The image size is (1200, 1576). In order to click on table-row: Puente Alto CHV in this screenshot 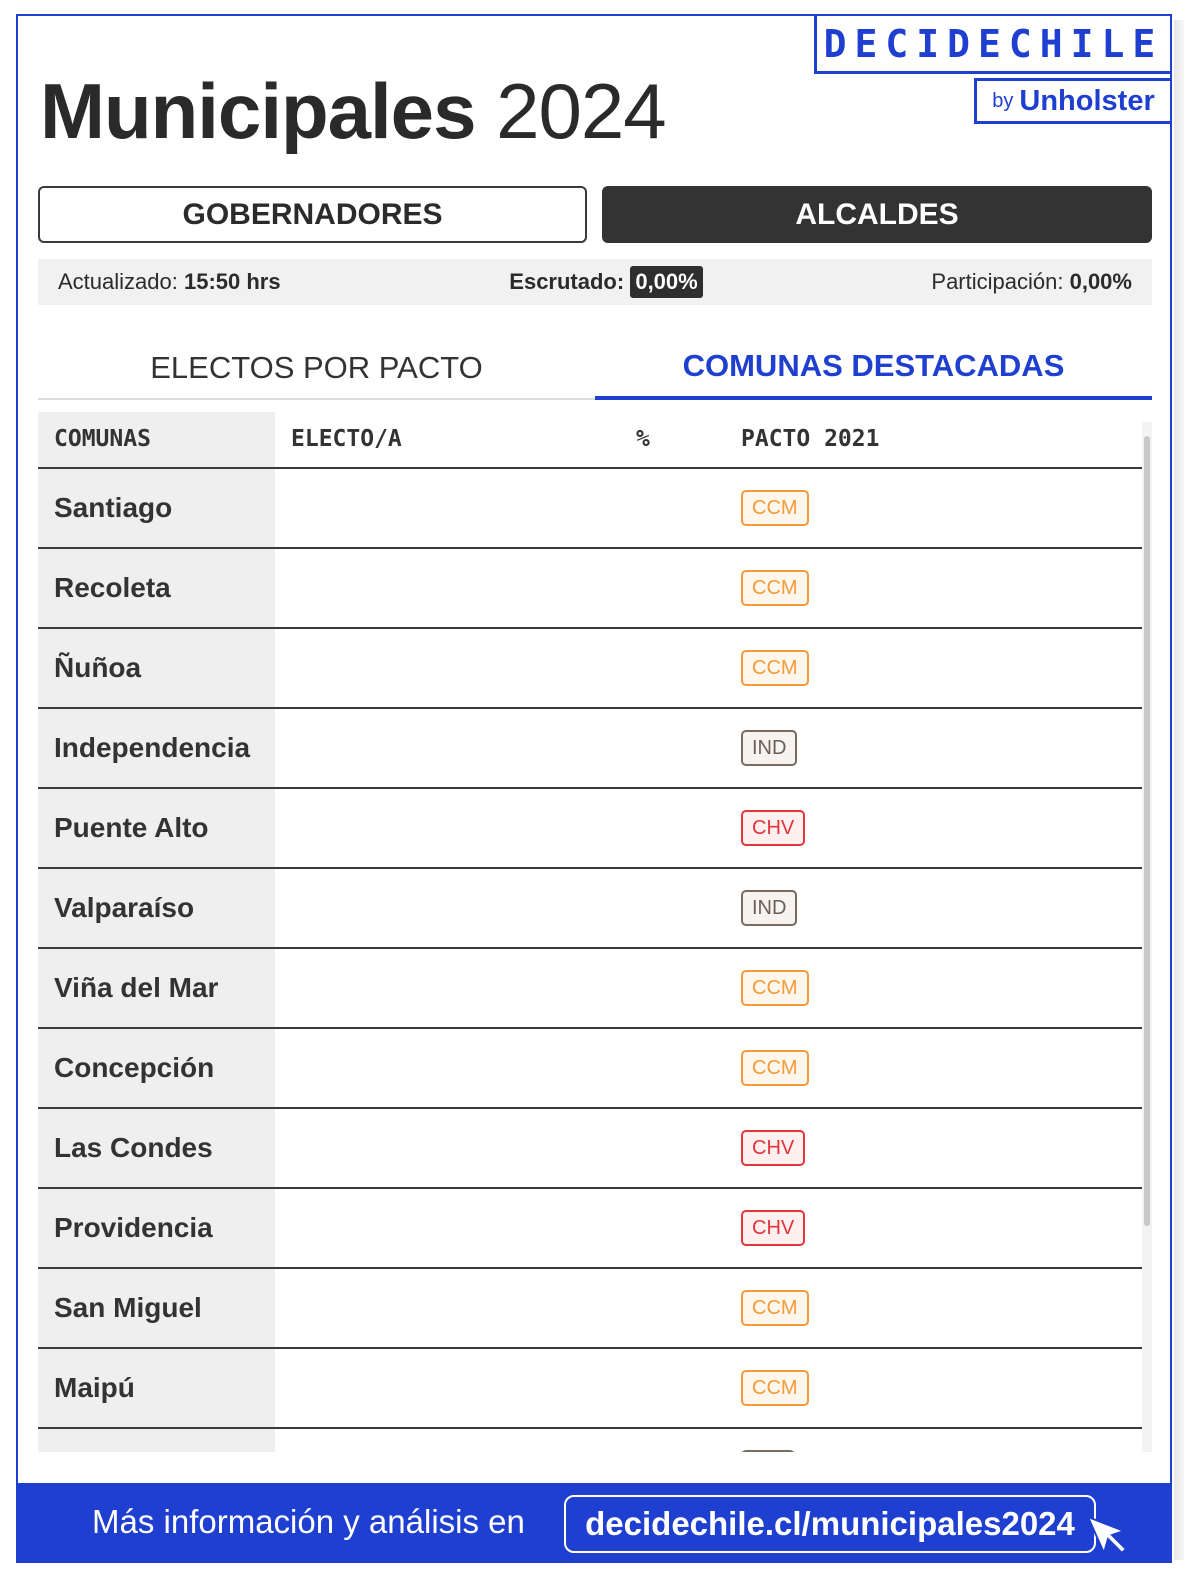, I will do `click(590, 829)`.